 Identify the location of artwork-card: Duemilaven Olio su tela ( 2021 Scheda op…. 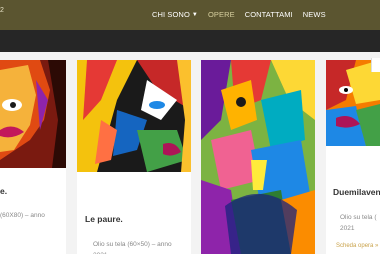
(353, 157).